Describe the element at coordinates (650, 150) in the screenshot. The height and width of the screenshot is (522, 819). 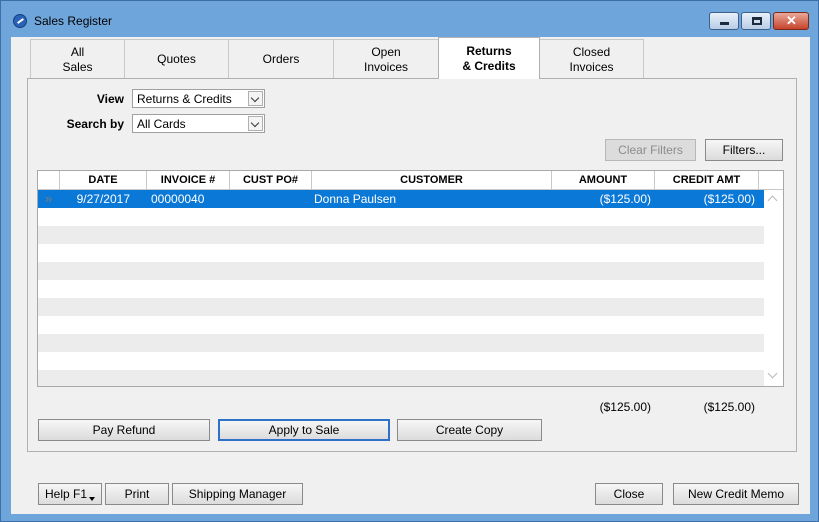
I see `clear-filters-button: Clear Filters` at that location.